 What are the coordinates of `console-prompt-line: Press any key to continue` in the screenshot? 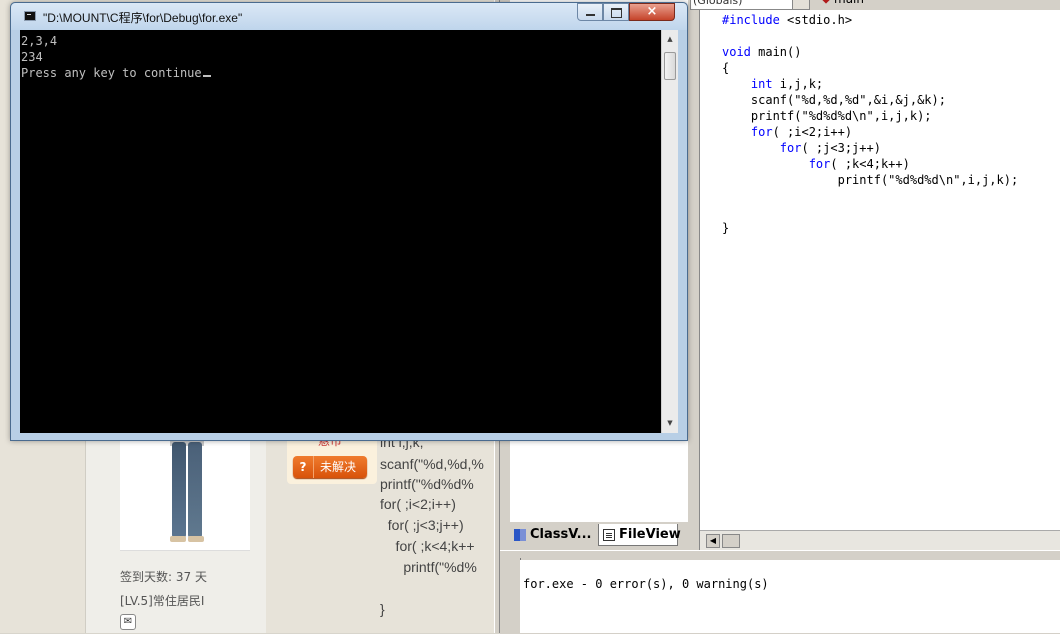 It's located at (116, 73).